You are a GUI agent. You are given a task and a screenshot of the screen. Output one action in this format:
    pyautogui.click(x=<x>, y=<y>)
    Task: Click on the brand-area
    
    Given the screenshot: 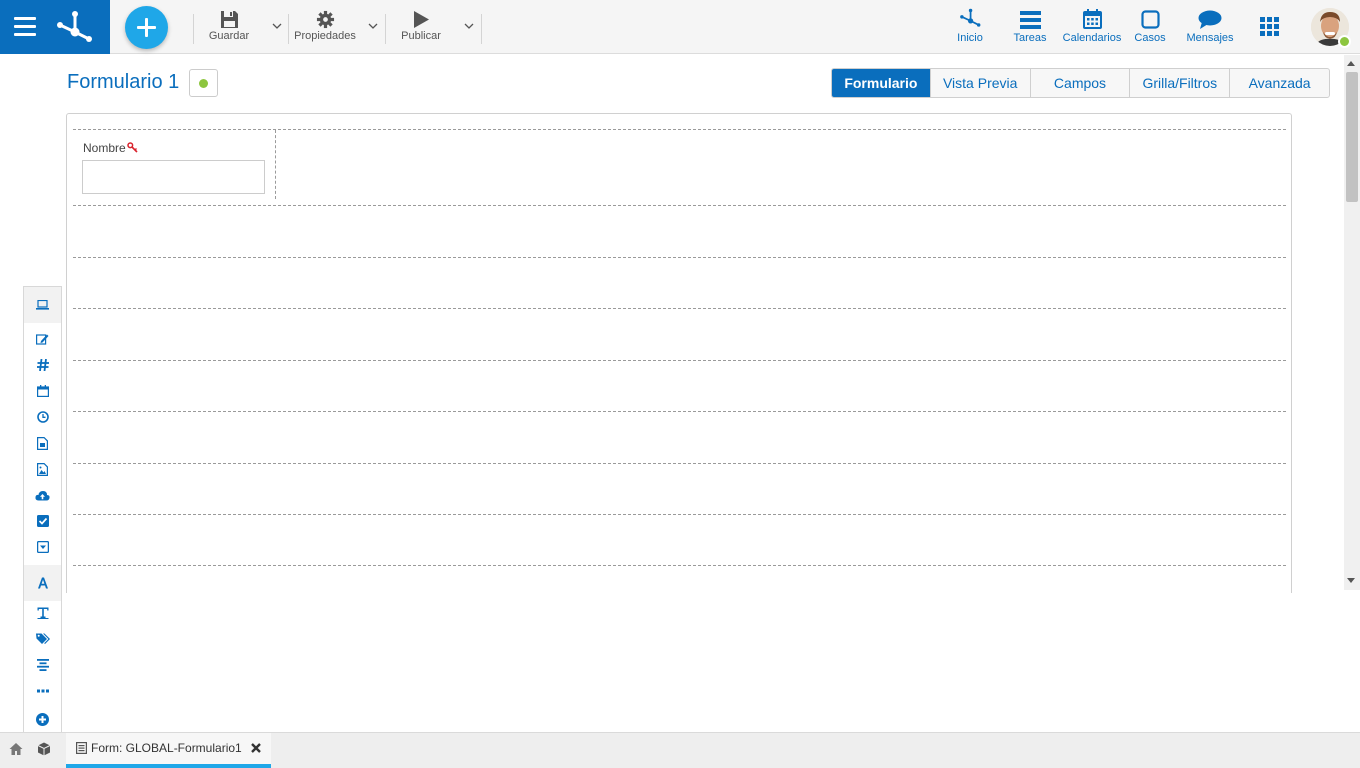 What is the action you would take?
    pyautogui.click(x=55, y=27)
    